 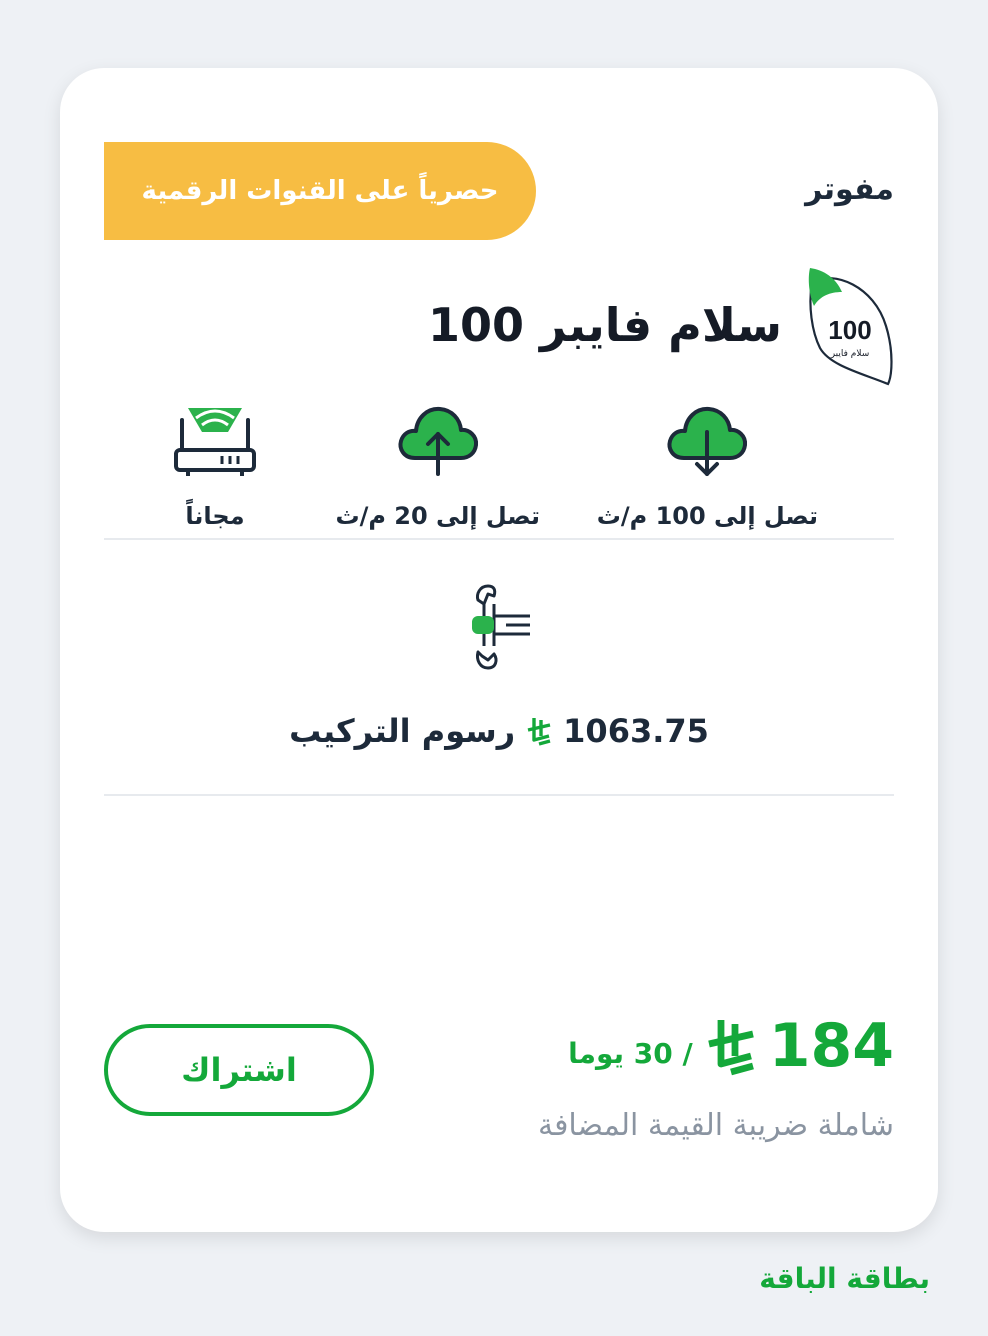 What do you see at coordinates (844, 1278) in the screenshot?
I see `plan-card-link: بطاقة الباقة` at bounding box center [844, 1278].